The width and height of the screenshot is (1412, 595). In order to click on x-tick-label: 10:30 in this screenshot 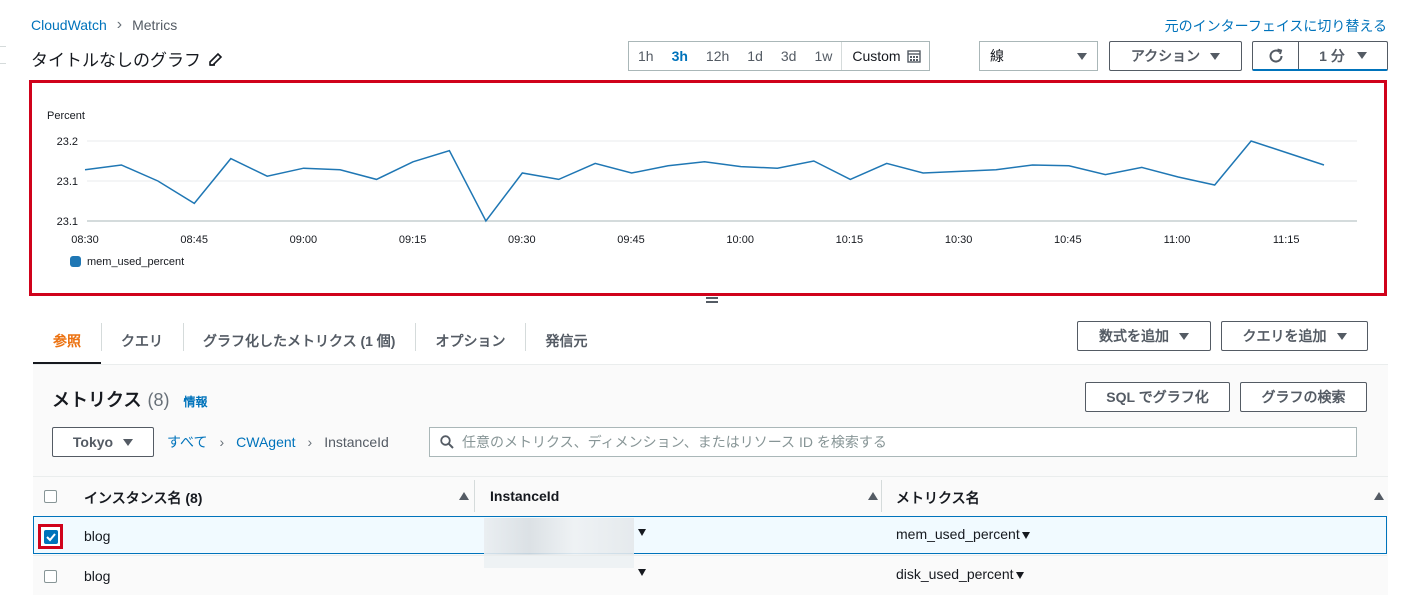, I will do `click(959, 240)`.